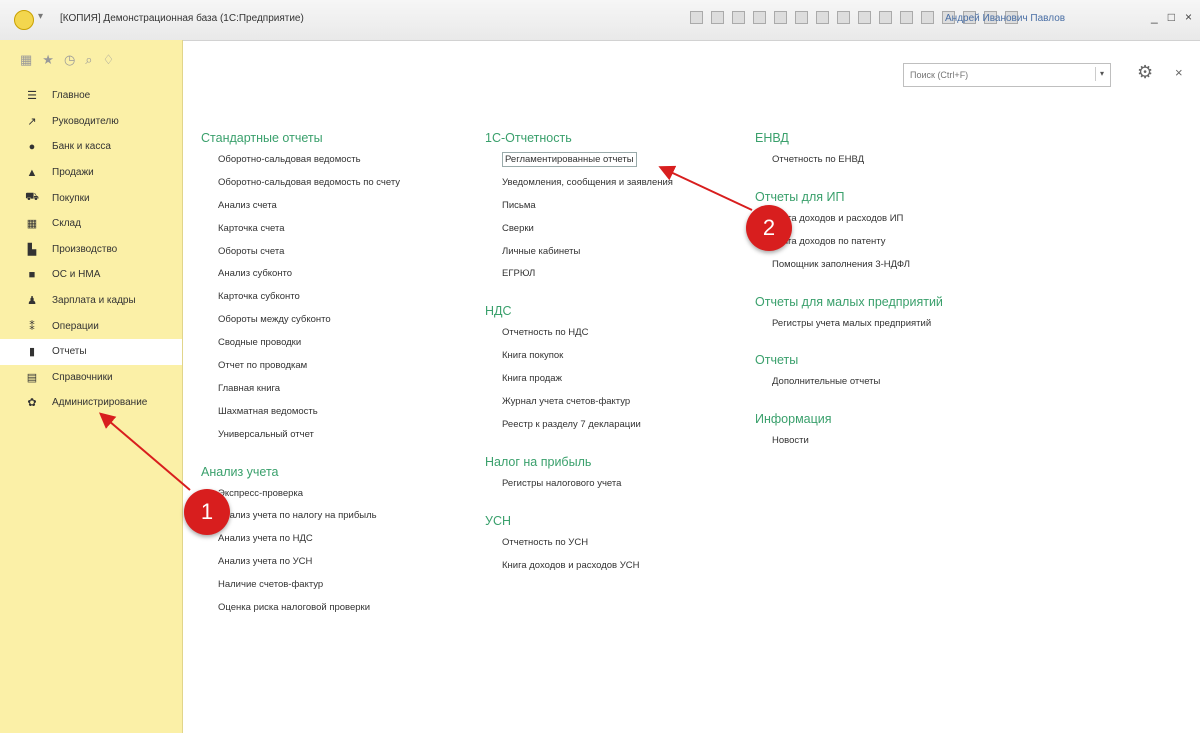  Describe the element at coordinates (579, 543) in the screenshot. I see `report-link: Отчетность по УСН` at that location.